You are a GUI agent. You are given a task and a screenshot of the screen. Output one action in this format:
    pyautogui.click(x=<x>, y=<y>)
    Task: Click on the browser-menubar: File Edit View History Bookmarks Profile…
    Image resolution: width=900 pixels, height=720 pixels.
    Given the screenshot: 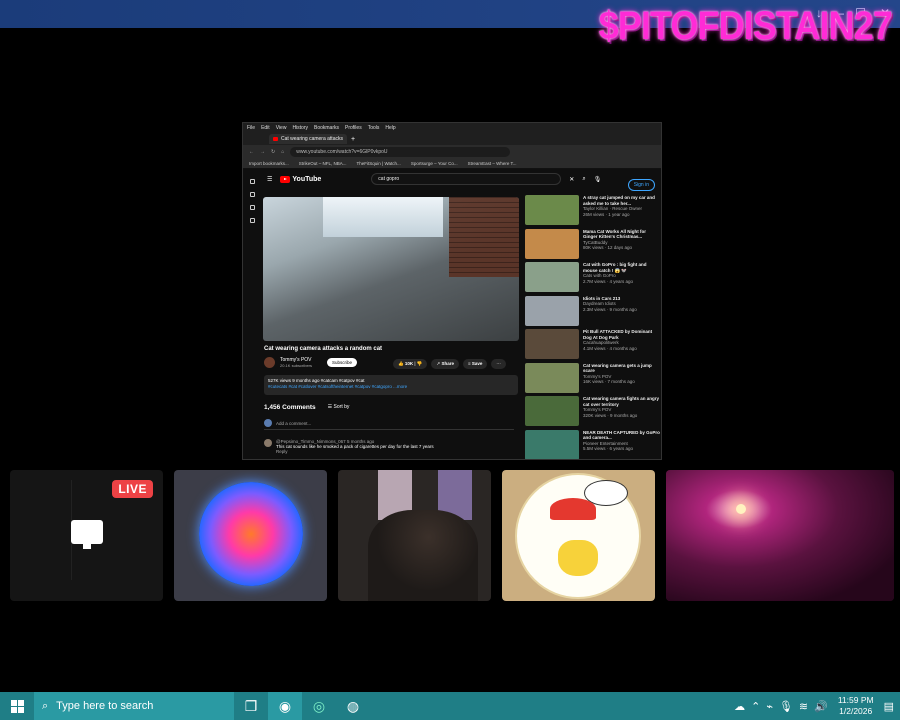 What is the action you would take?
    pyautogui.click(x=452, y=128)
    